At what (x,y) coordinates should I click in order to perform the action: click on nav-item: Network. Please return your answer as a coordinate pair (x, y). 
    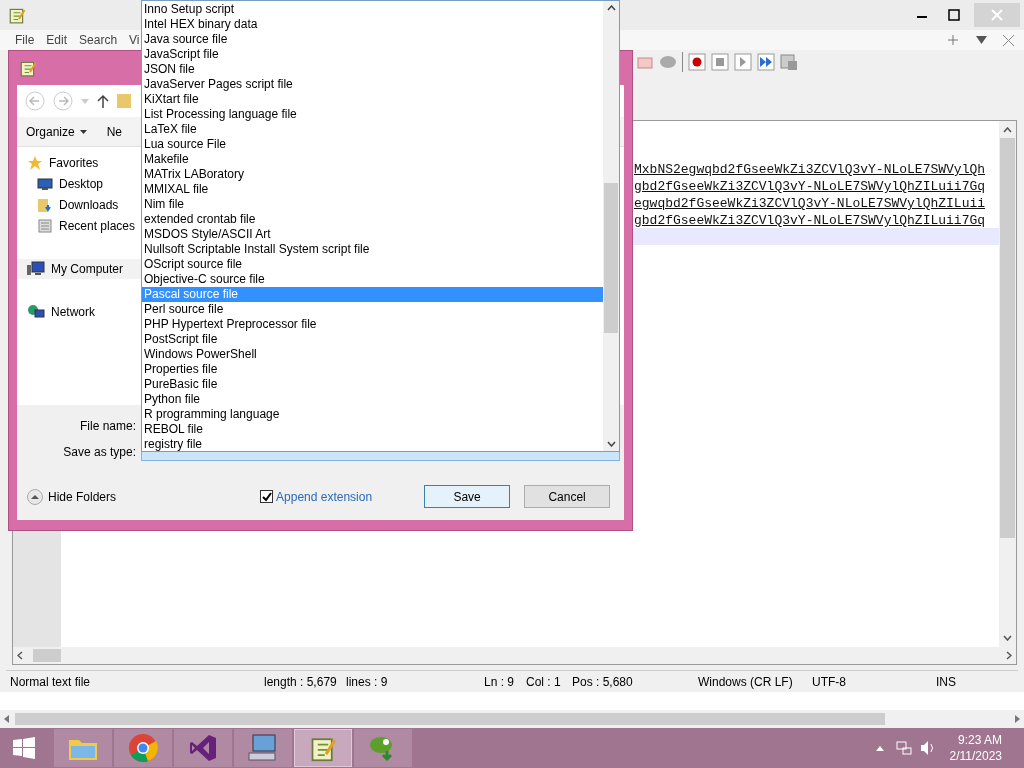
    Looking at the image, I should click on (79, 312).